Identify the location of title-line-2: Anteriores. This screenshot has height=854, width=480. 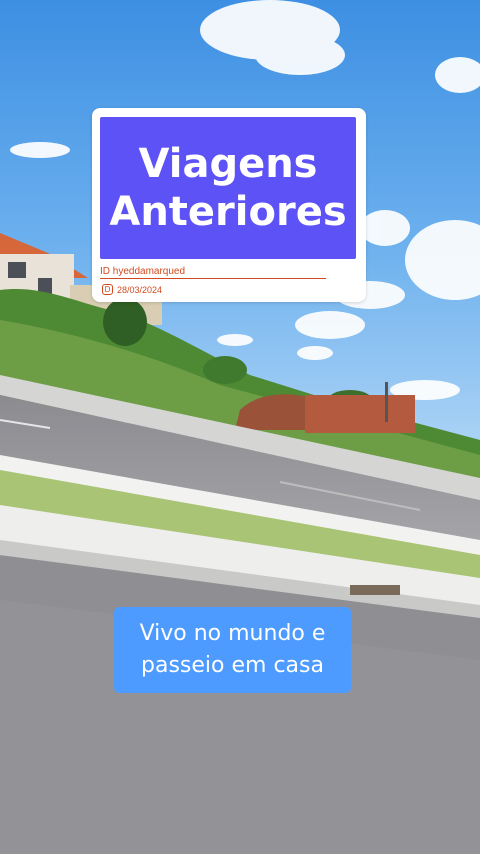
(228, 212).